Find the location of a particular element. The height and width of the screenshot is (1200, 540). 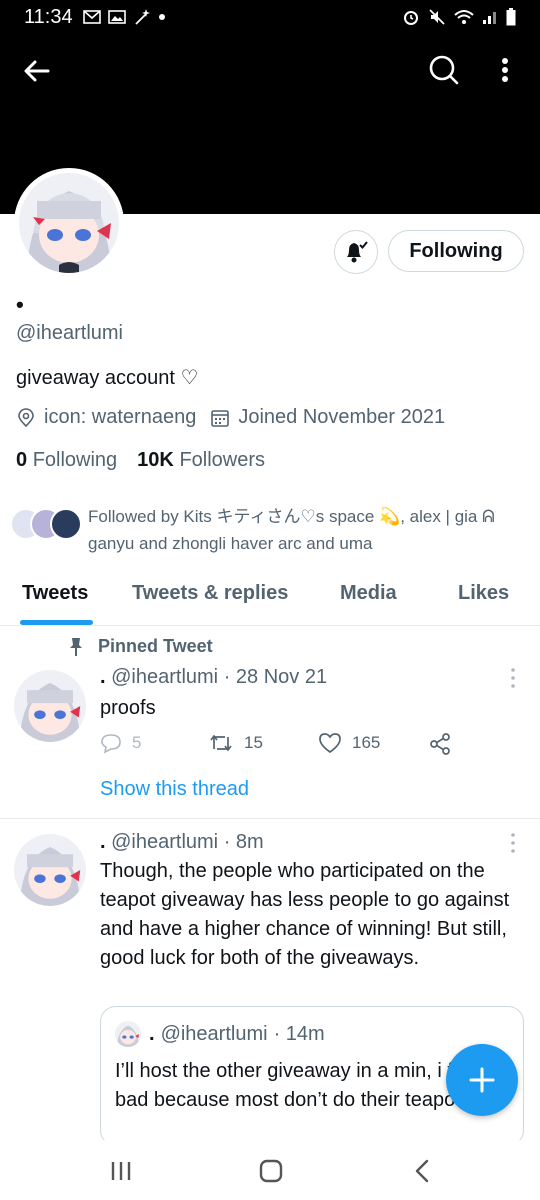

search-icon is located at coordinates (444, 70).